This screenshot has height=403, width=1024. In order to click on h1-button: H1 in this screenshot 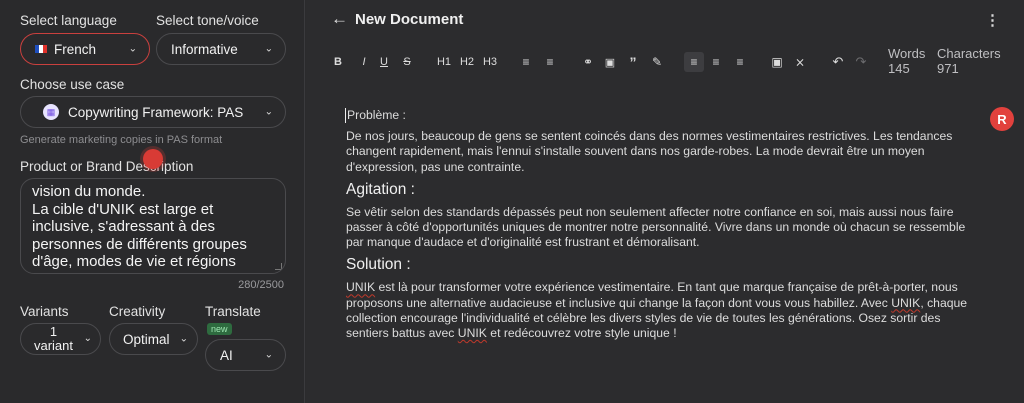, I will do `click(444, 62)`.